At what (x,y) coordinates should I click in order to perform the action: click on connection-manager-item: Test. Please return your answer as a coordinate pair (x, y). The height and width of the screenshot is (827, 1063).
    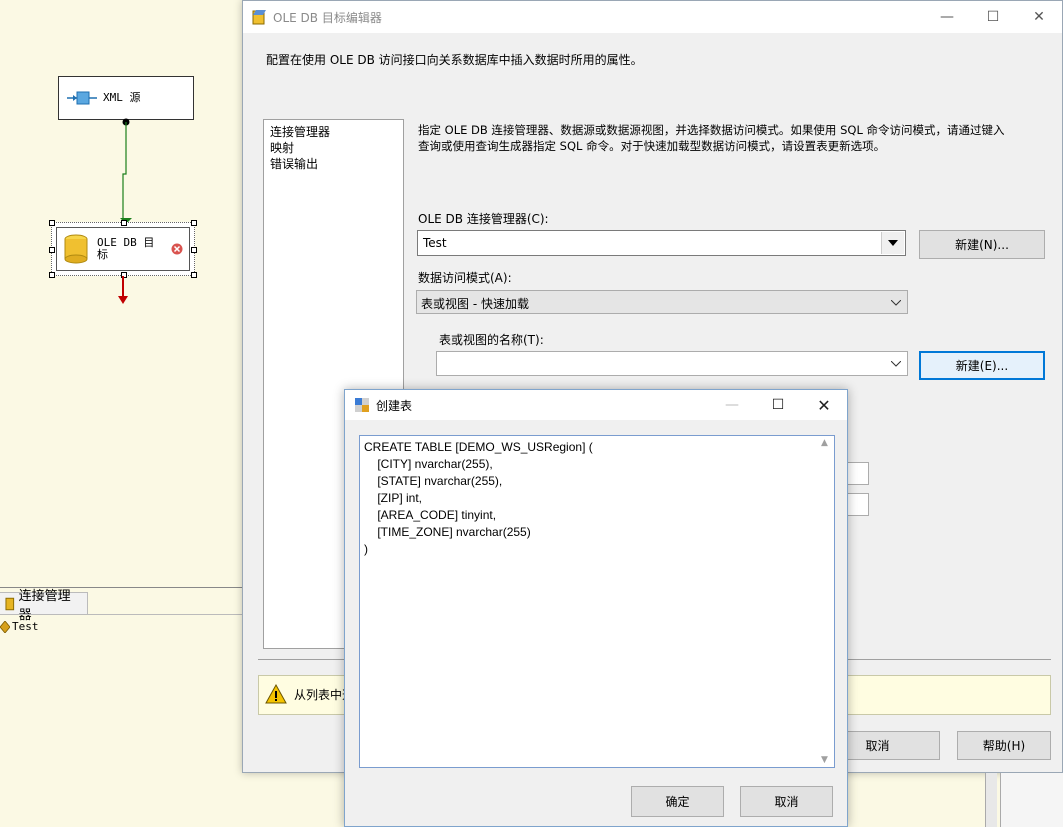
    Looking at the image, I should click on (19, 626).